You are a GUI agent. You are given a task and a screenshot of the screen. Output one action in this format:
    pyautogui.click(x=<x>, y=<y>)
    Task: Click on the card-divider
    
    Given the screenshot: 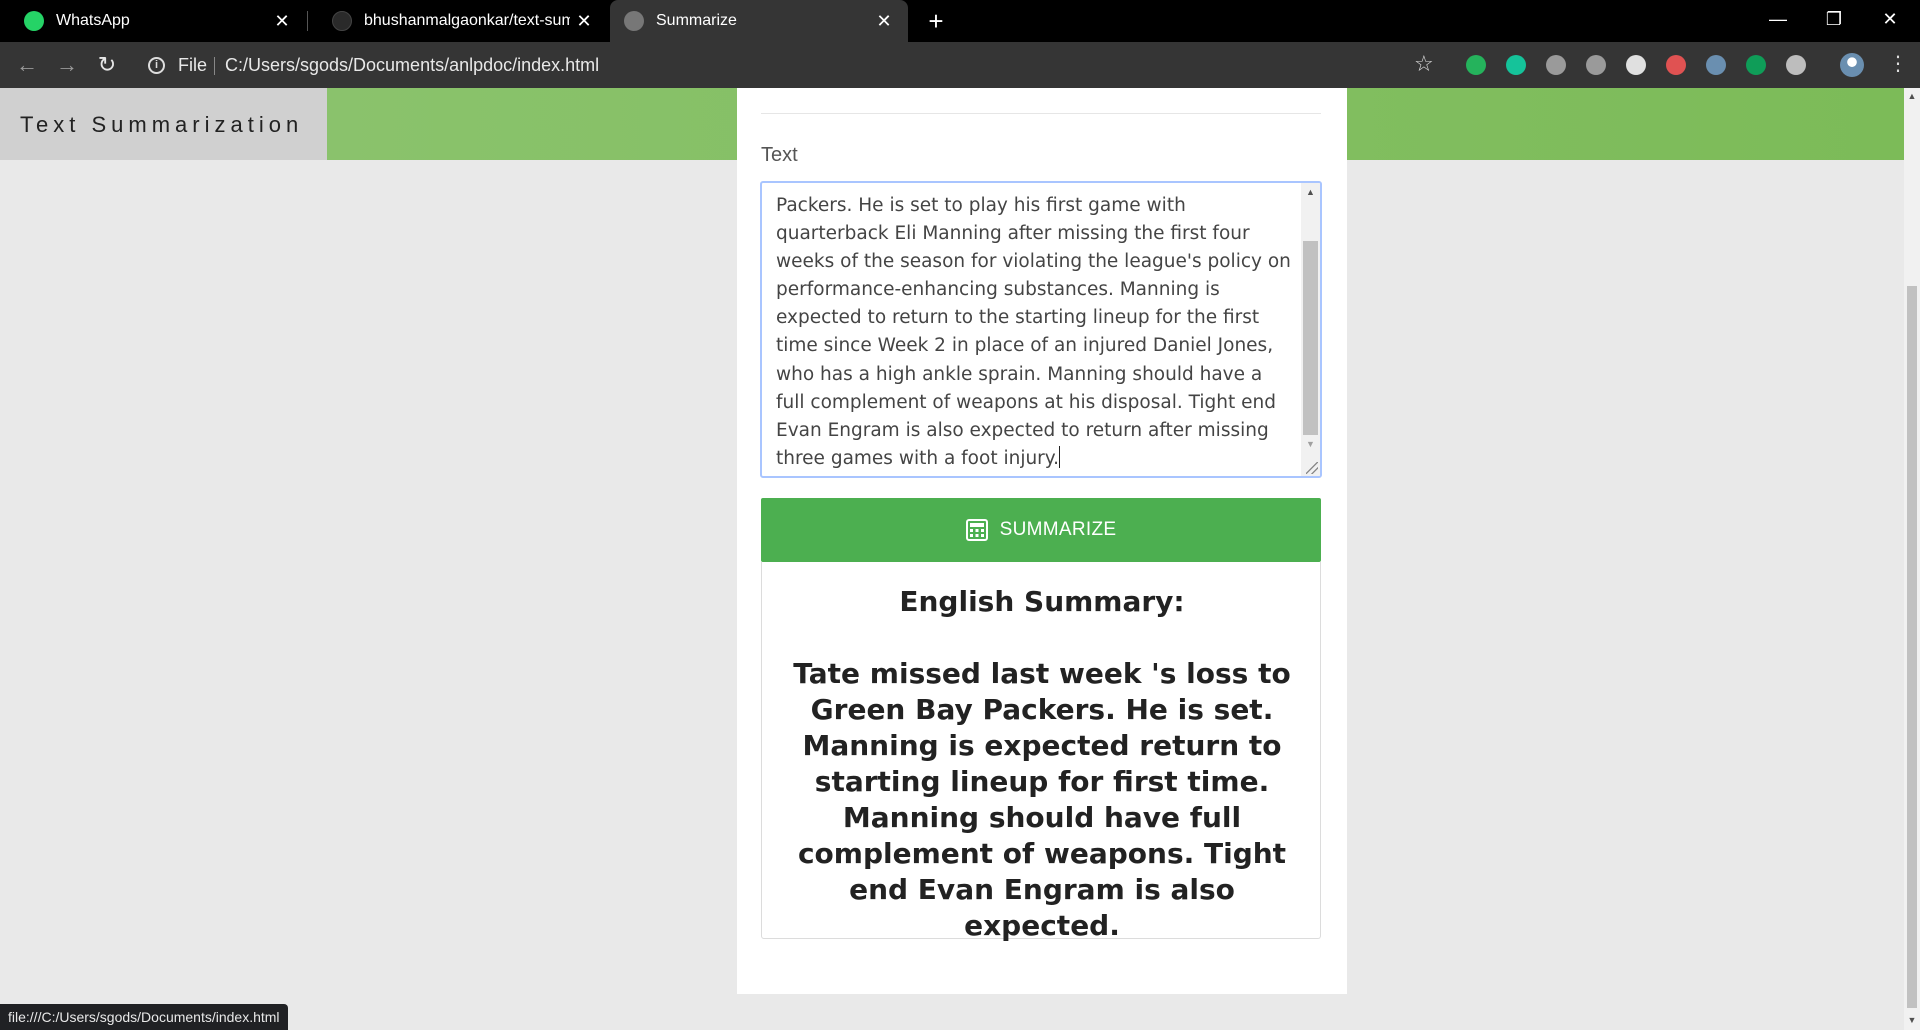 What is the action you would take?
    pyautogui.click(x=1041, y=113)
    